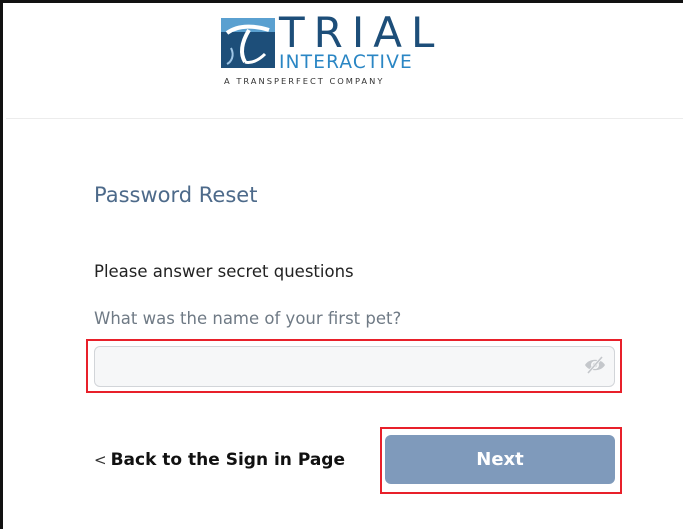 The height and width of the screenshot is (529, 683). What do you see at coordinates (100, 460) in the screenshot?
I see `chevron-left-icon: <` at bounding box center [100, 460].